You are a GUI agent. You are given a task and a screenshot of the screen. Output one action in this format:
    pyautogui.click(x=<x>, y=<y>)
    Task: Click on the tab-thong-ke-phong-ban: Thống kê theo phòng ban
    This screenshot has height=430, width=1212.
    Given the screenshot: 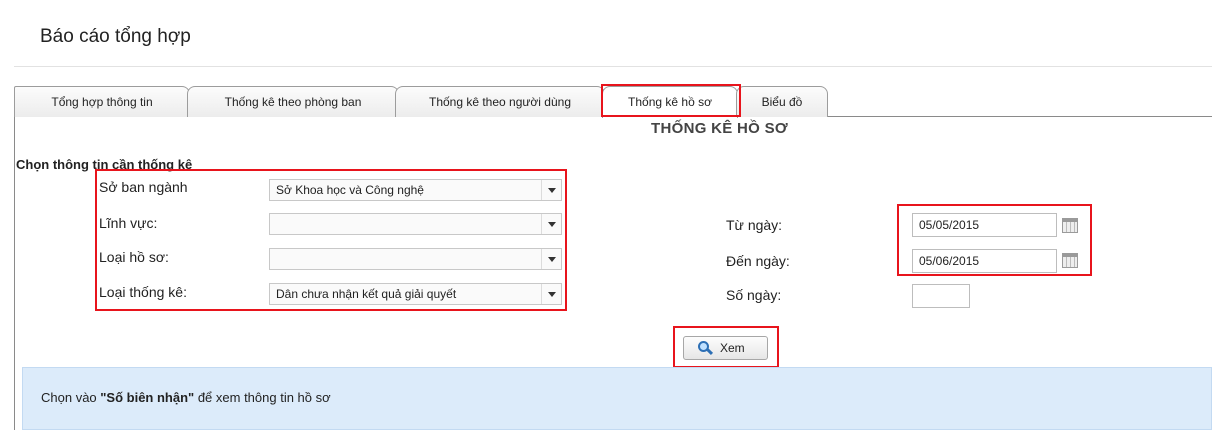 What is the action you would take?
    pyautogui.click(x=293, y=101)
    